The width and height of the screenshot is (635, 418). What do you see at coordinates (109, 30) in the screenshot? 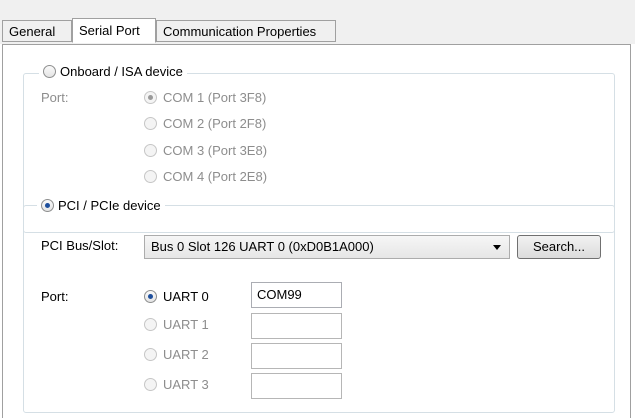
I see `tab-label: Serial Port` at bounding box center [109, 30].